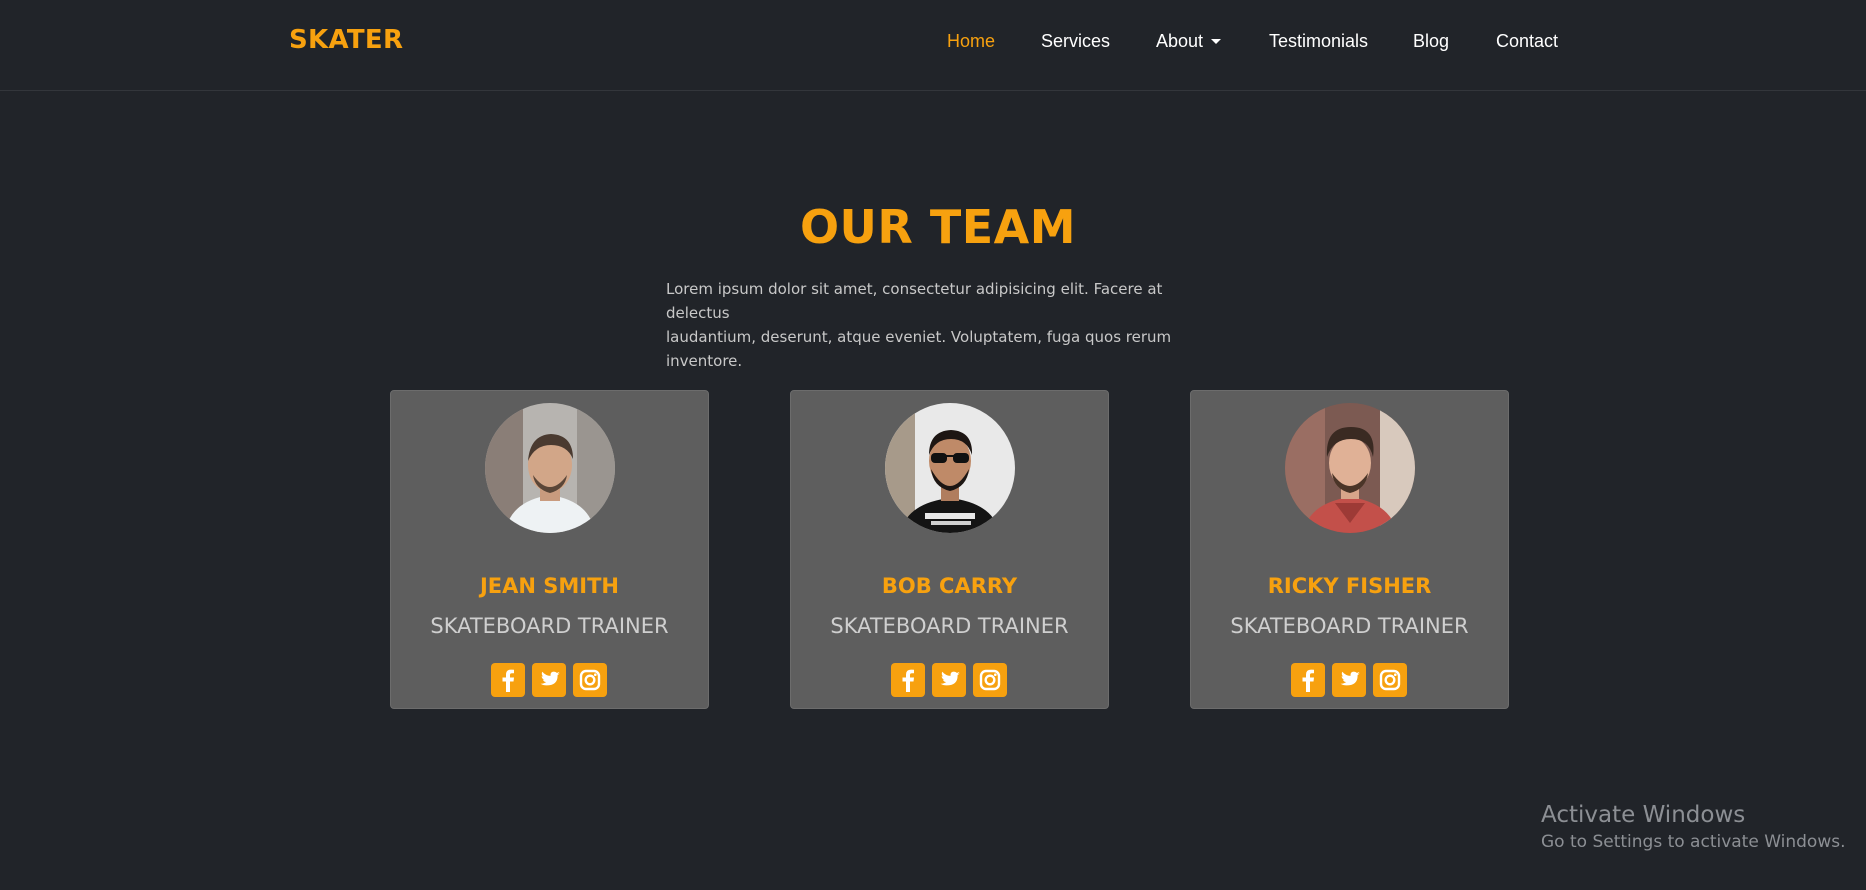 Image resolution: width=1866 pixels, height=890 pixels. What do you see at coordinates (1431, 41) in the screenshot?
I see `nav-blog: Blog` at bounding box center [1431, 41].